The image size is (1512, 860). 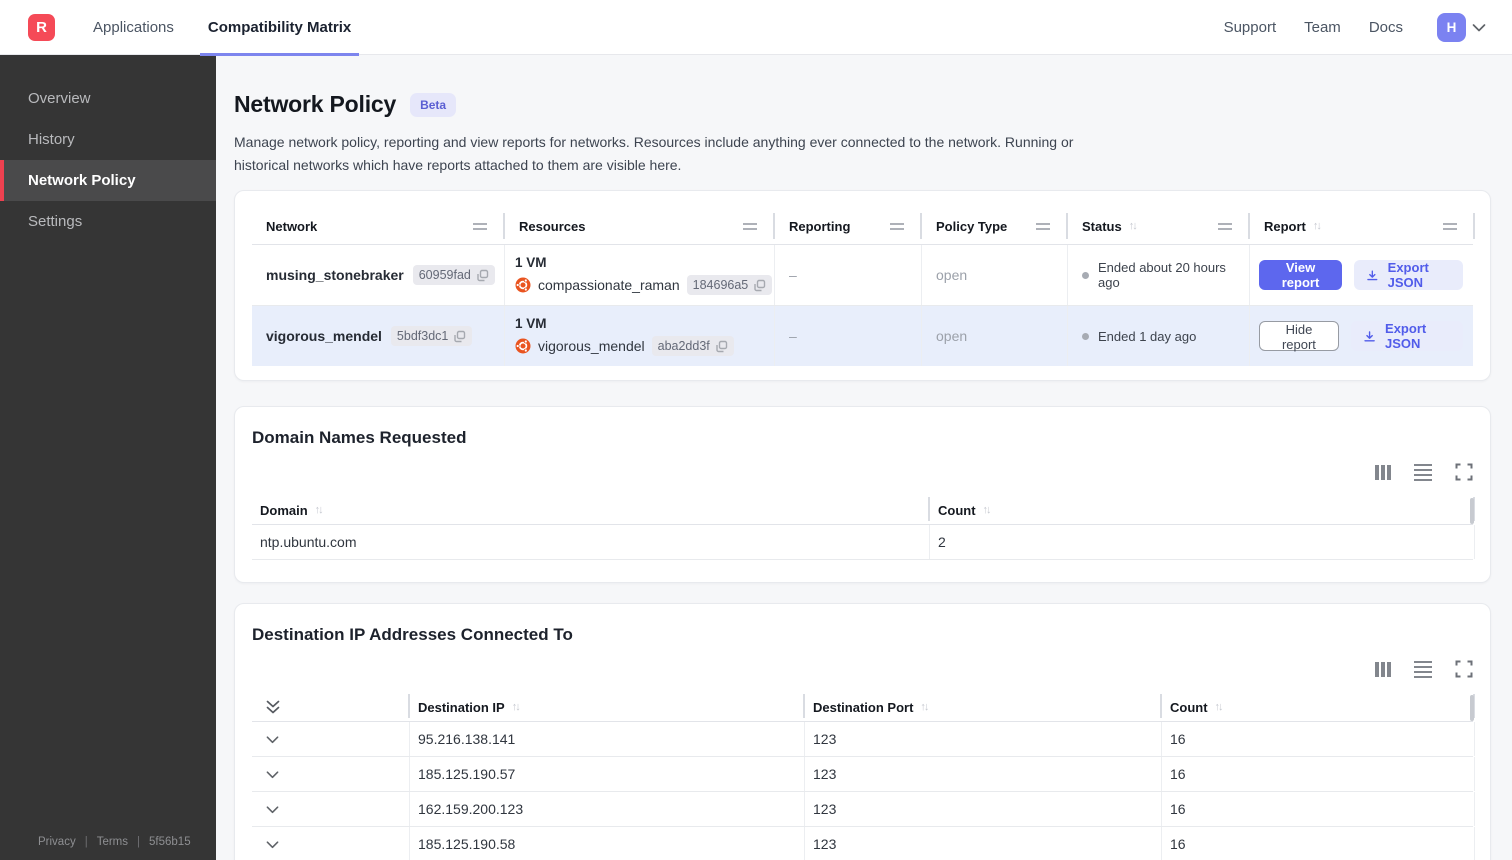 What do you see at coordinates (57, 842) in the screenshot?
I see `privacy-link: Privacy` at bounding box center [57, 842].